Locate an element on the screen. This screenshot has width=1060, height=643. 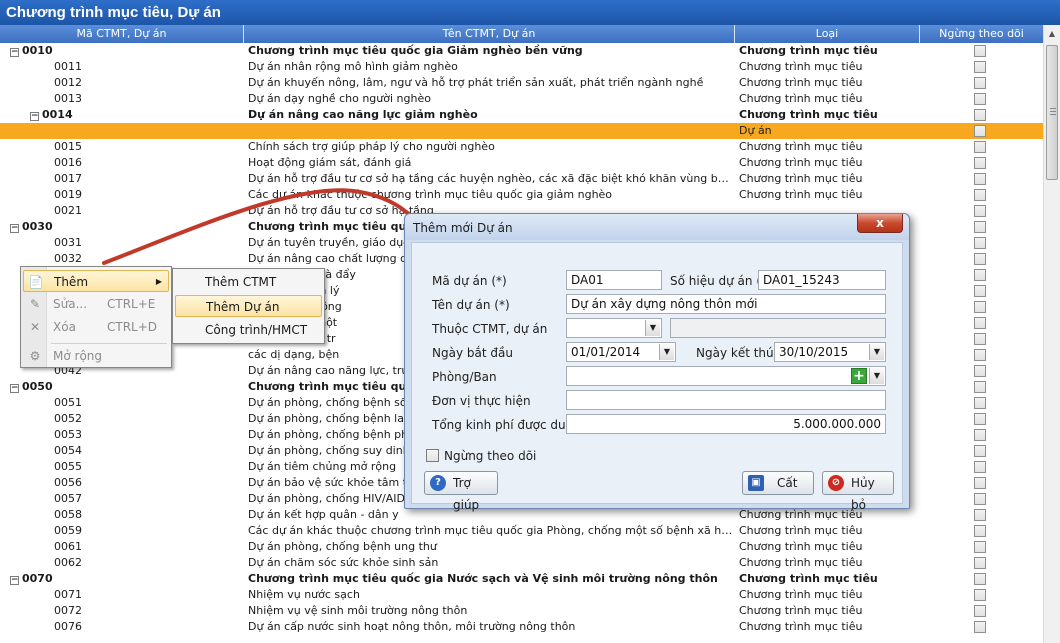
help-button: ? Trợ giúp is located at coordinates (461, 491).